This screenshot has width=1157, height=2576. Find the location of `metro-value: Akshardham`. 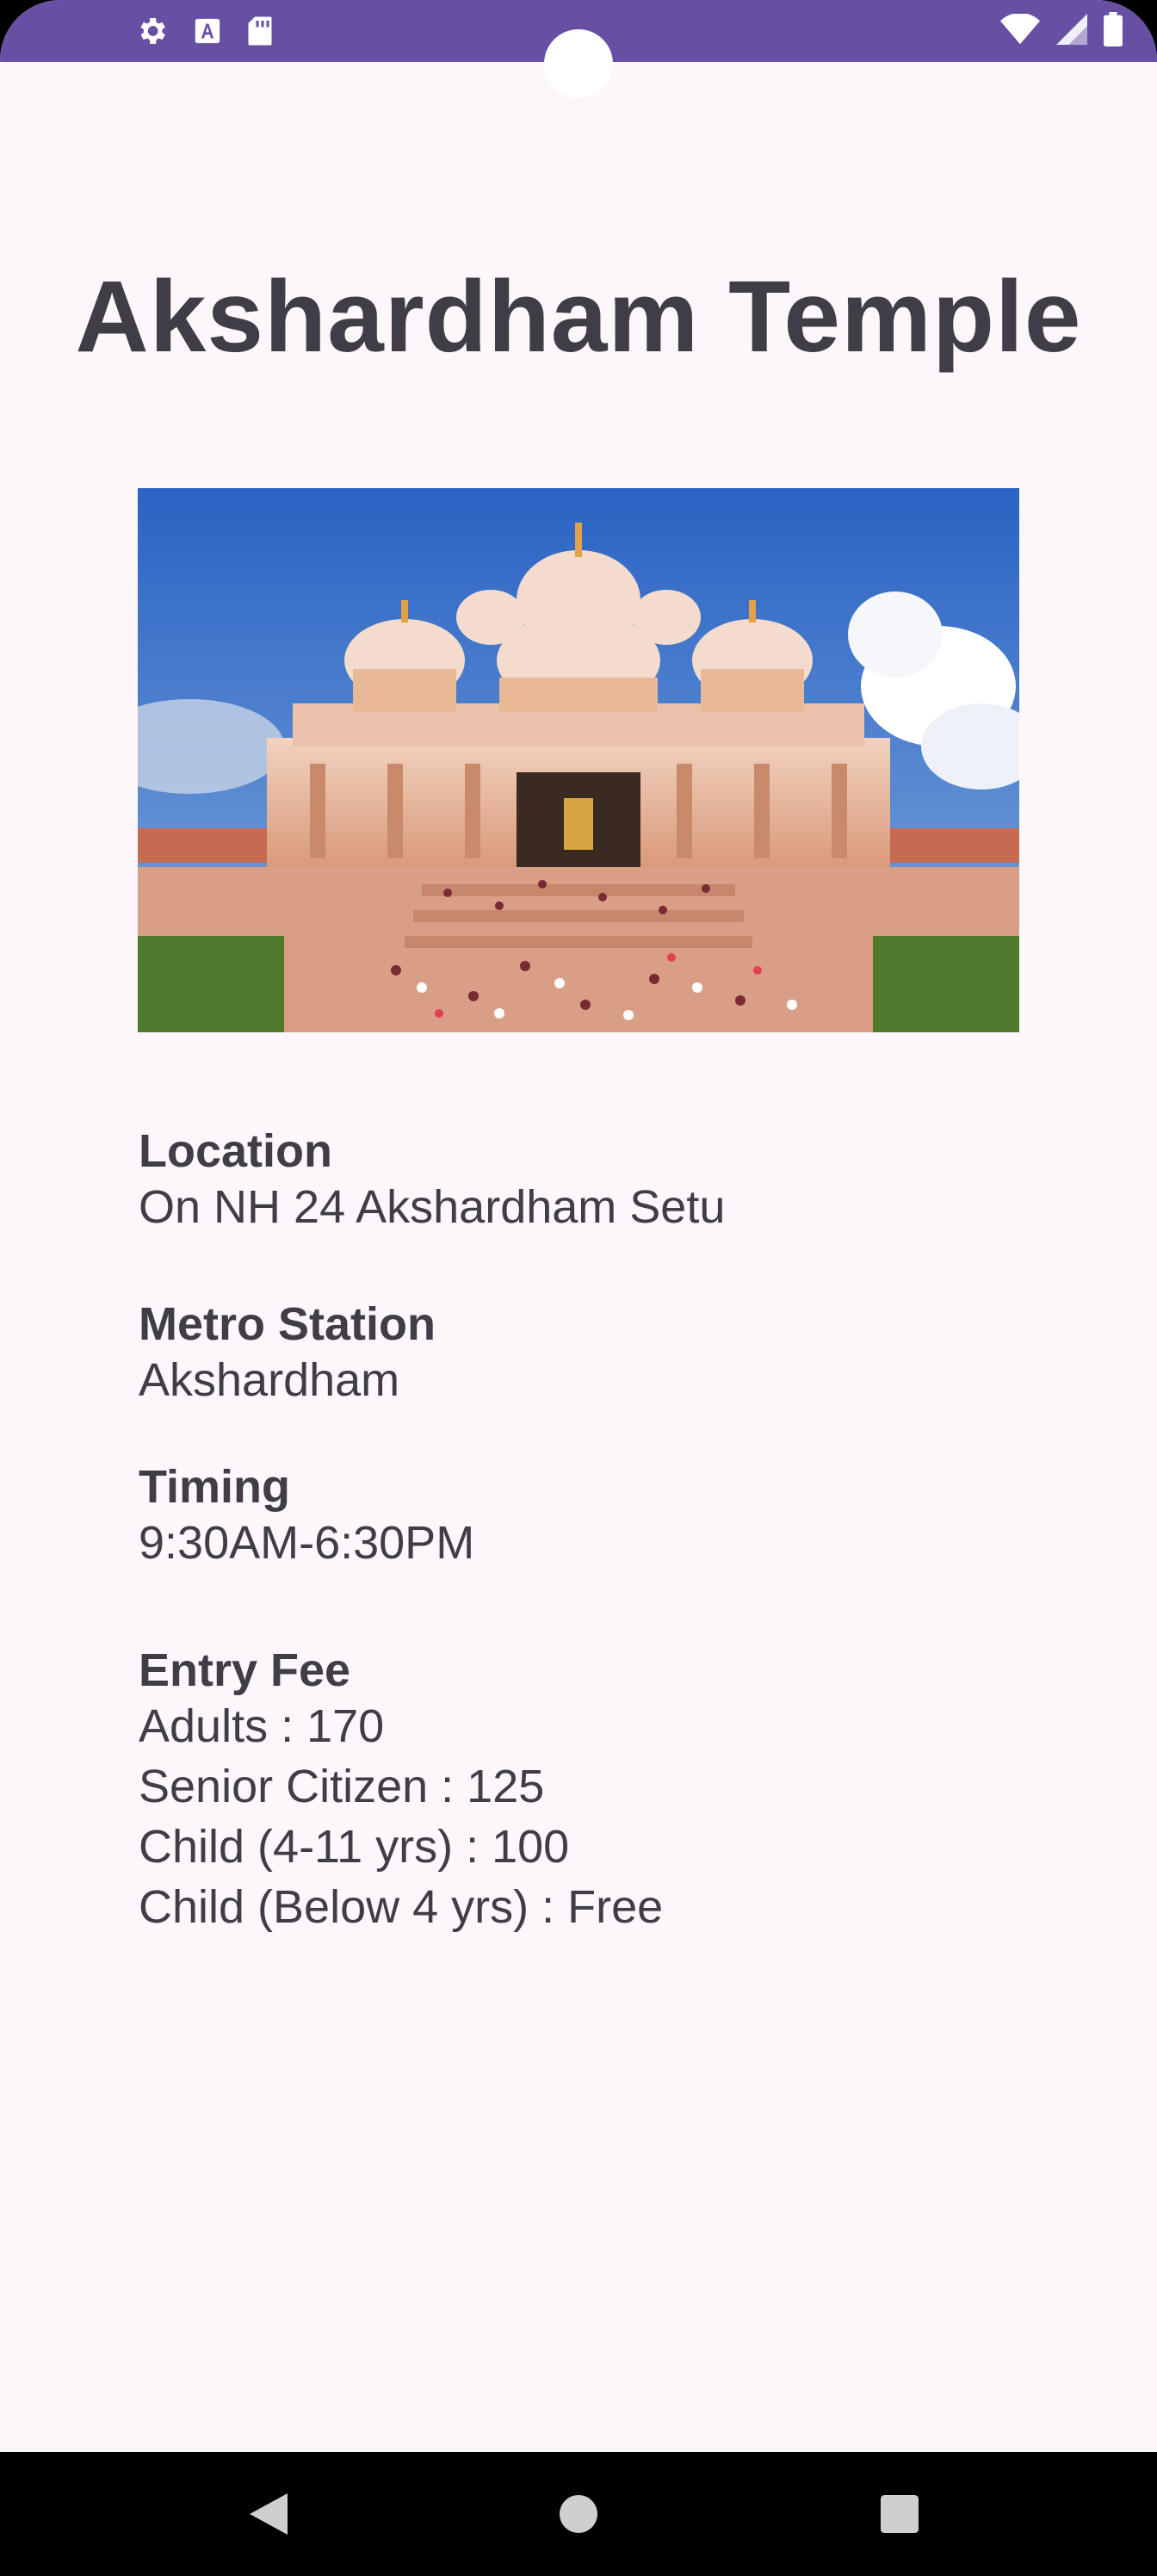

metro-value: Akshardham is located at coordinates (269, 1380).